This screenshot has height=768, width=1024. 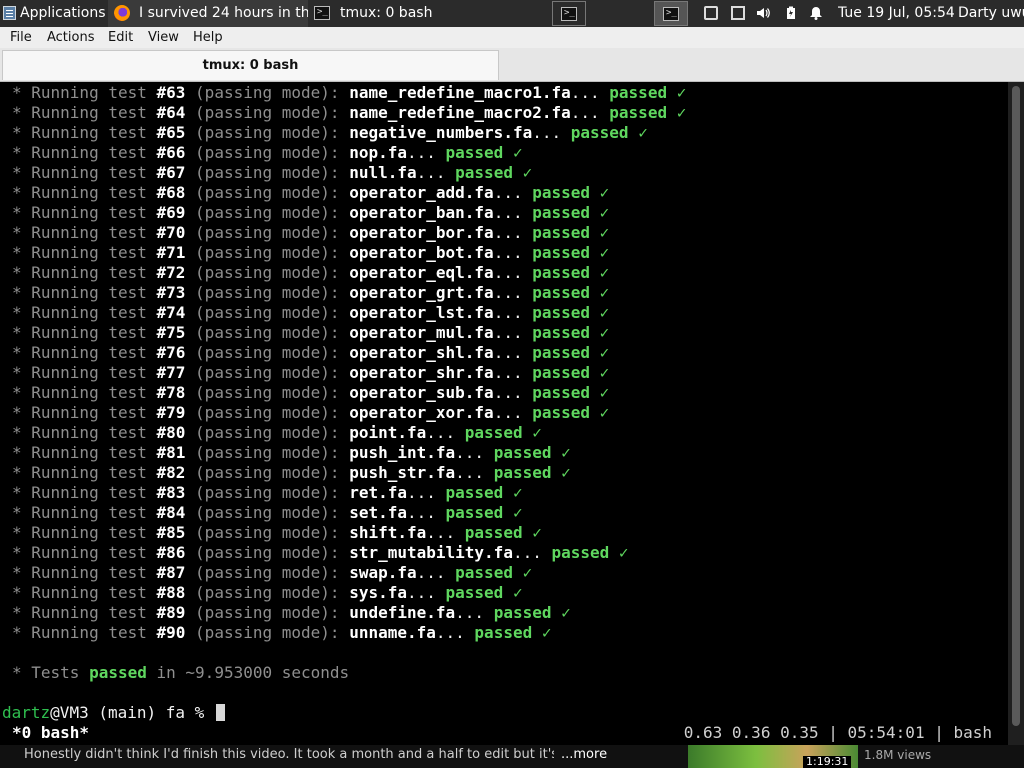 What do you see at coordinates (584, 755) in the screenshot?
I see `more-link: ...more` at bounding box center [584, 755].